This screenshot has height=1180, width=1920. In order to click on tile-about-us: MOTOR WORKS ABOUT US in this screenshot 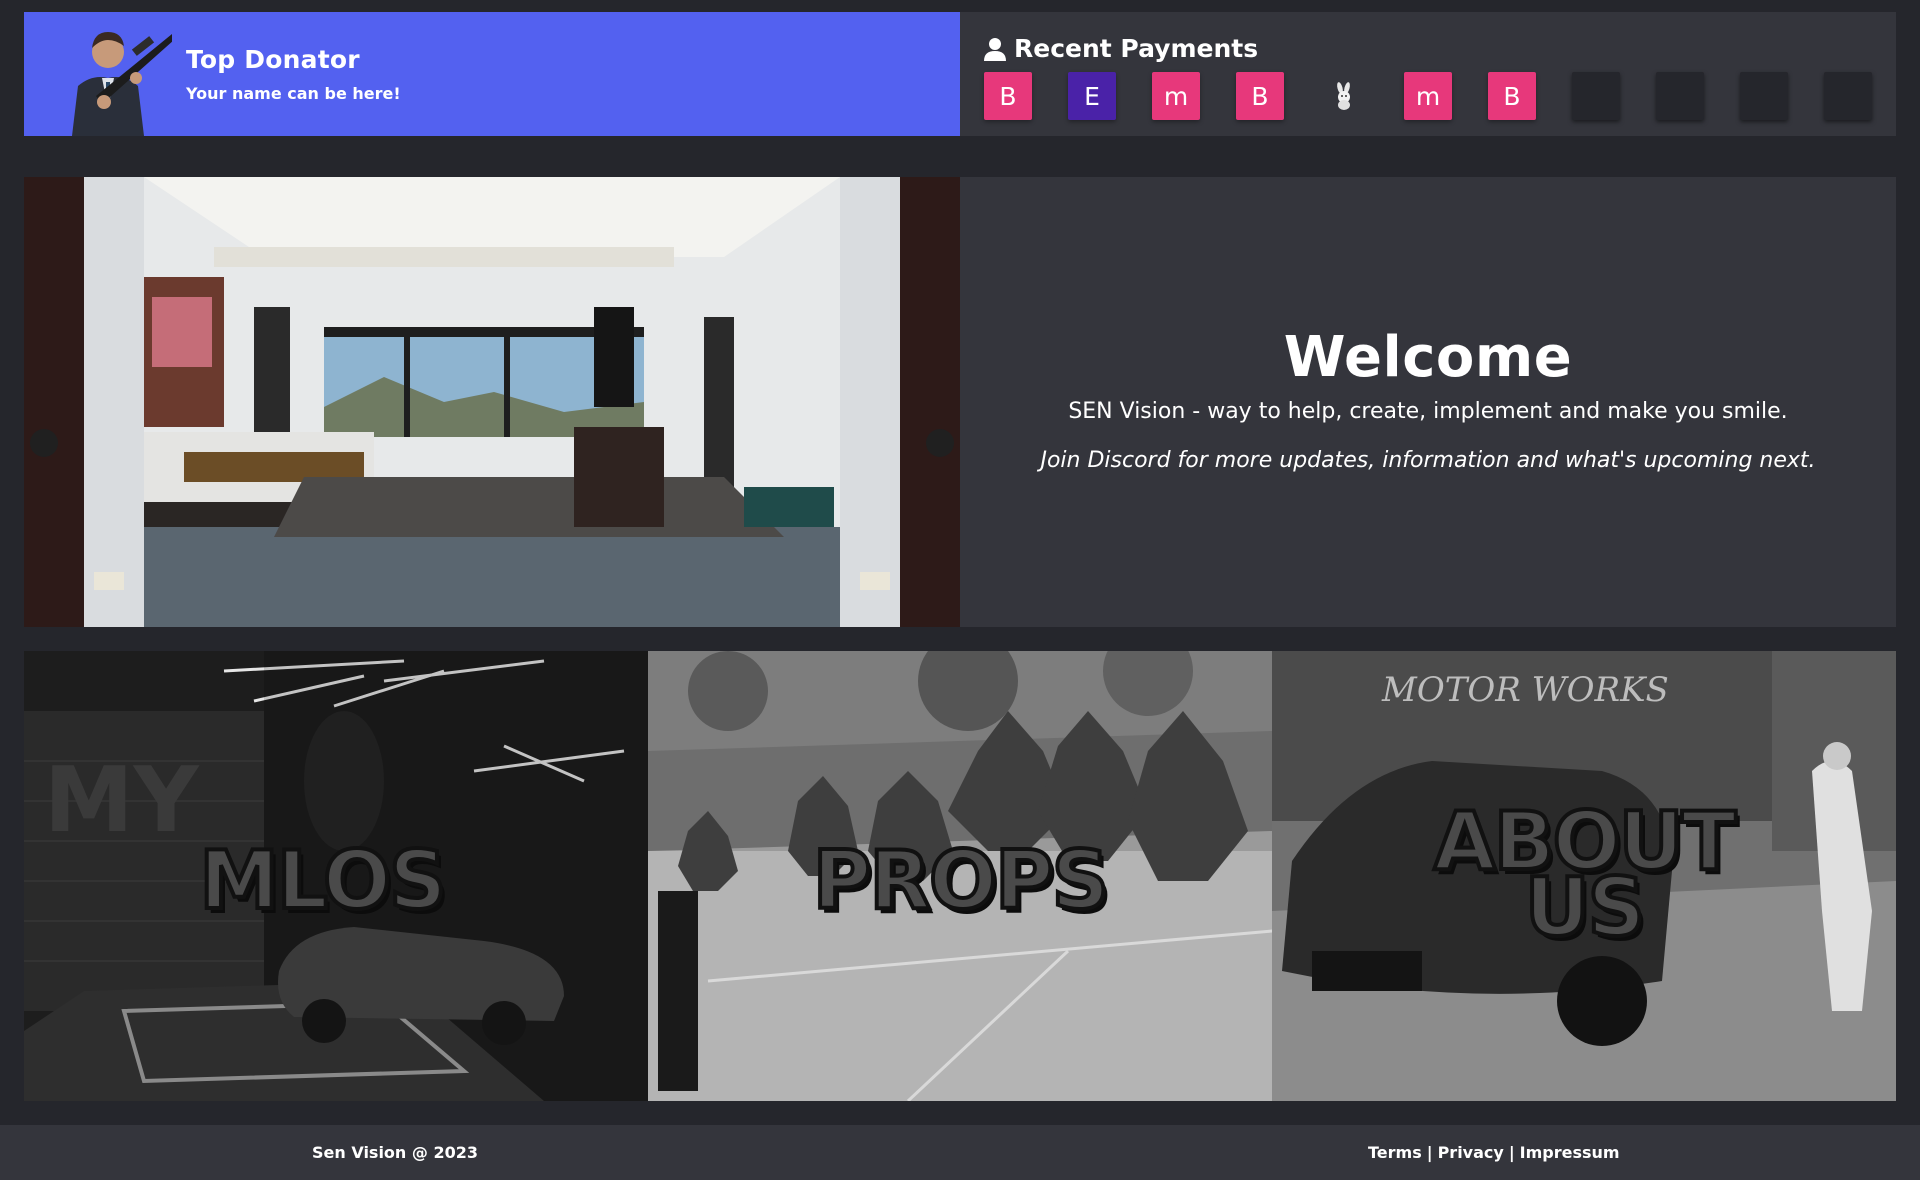, I will do `click(1584, 876)`.